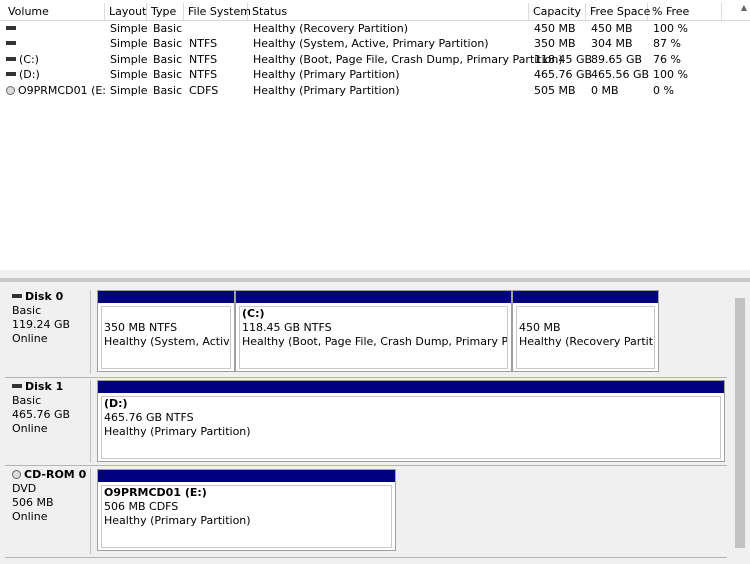 The width and height of the screenshot is (750, 564). I want to click on disk-info-disk1: Disk 1 Basic 465.76 GB Online, so click(48, 421).